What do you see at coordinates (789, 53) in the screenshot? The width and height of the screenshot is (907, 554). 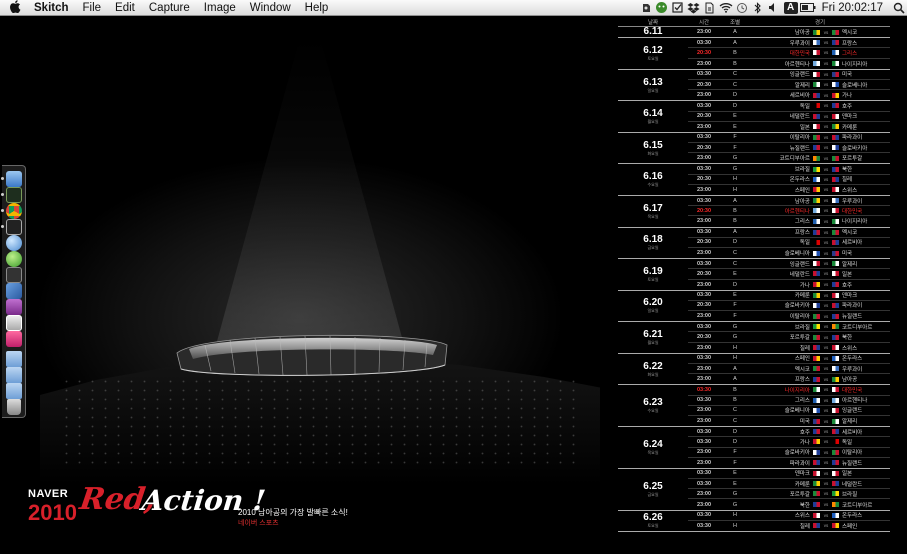 I see `match-row: 20:30 B 대한민국 vs 그리스` at bounding box center [789, 53].